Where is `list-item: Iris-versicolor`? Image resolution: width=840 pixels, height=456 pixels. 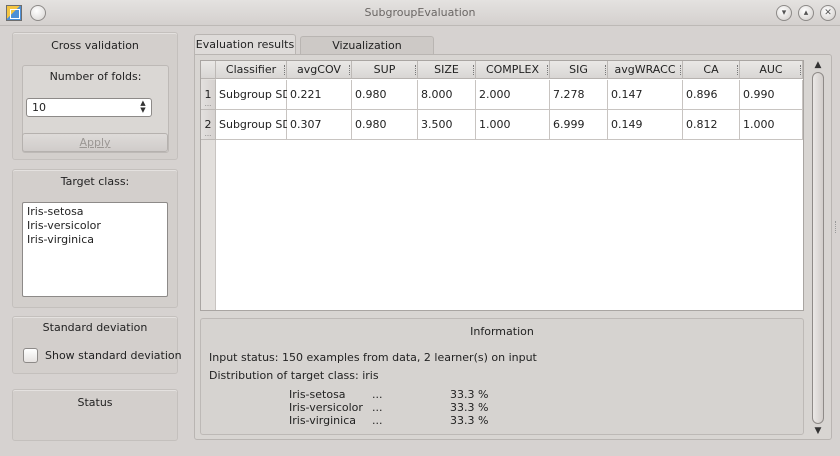
list-item: Iris-versicolor is located at coordinates (95, 226).